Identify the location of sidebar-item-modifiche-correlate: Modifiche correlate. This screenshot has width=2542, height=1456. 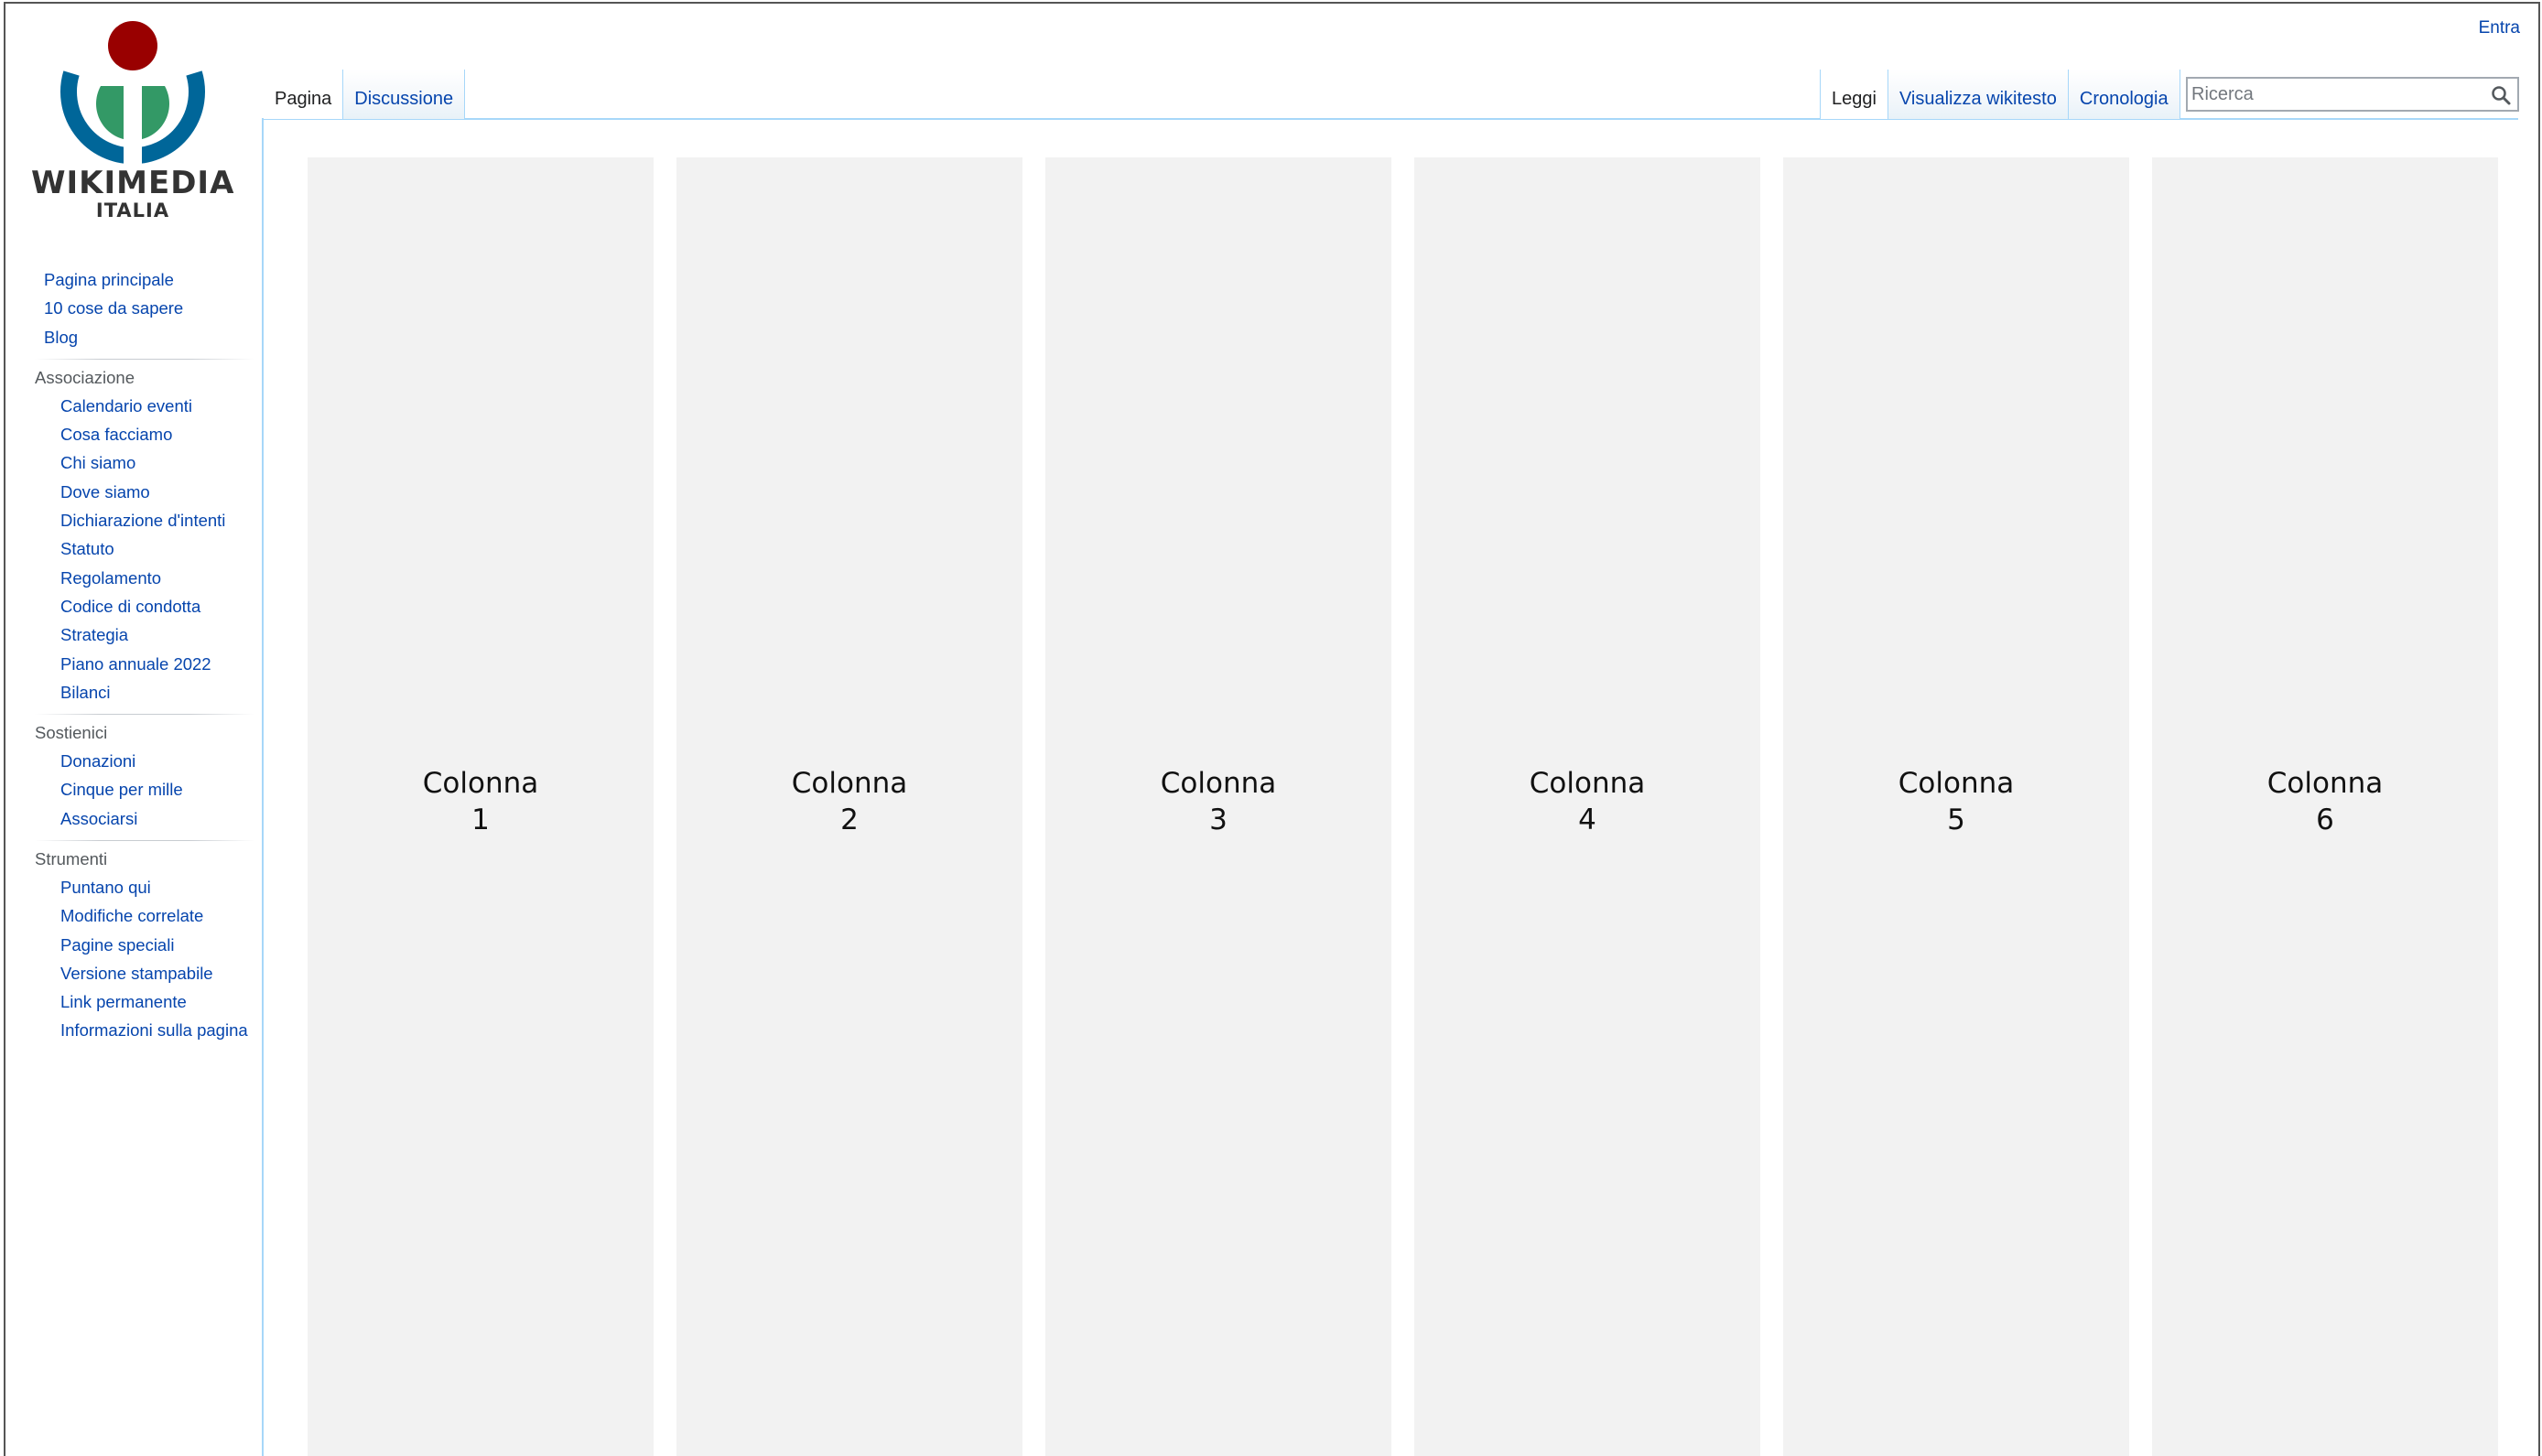
(154, 915).